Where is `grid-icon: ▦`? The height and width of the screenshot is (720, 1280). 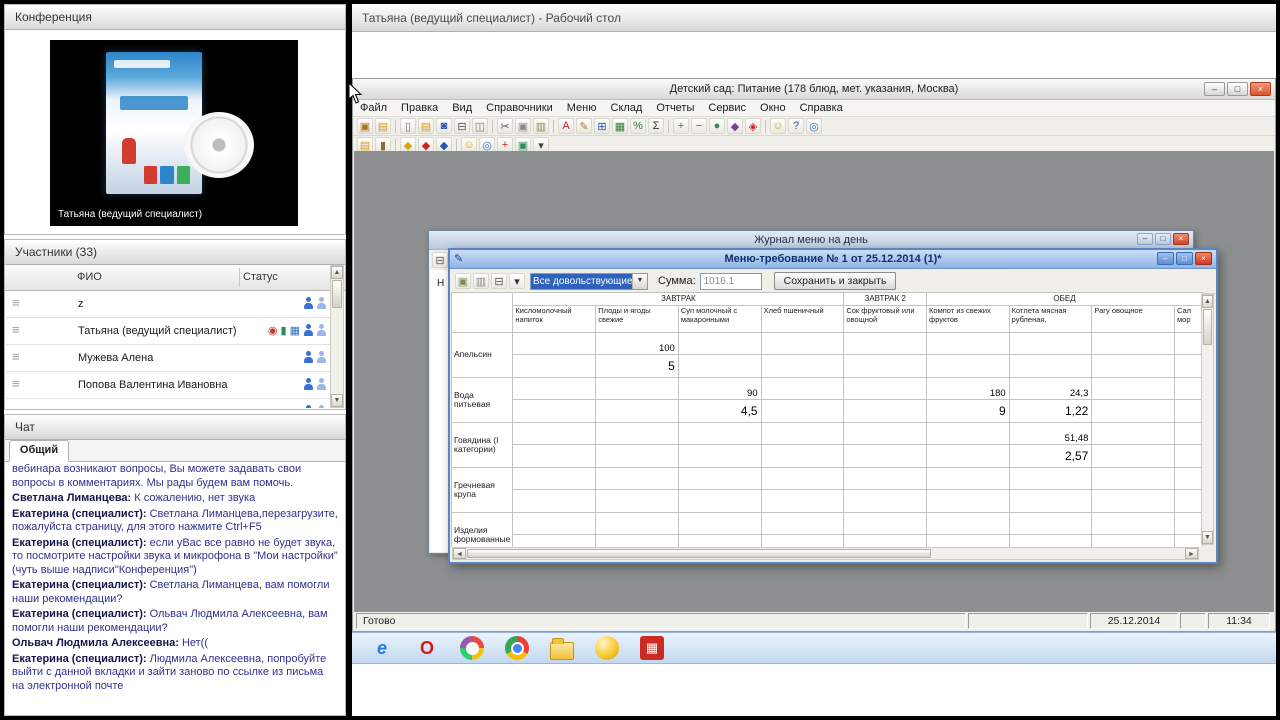 grid-icon: ▦ is located at coordinates (620, 126).